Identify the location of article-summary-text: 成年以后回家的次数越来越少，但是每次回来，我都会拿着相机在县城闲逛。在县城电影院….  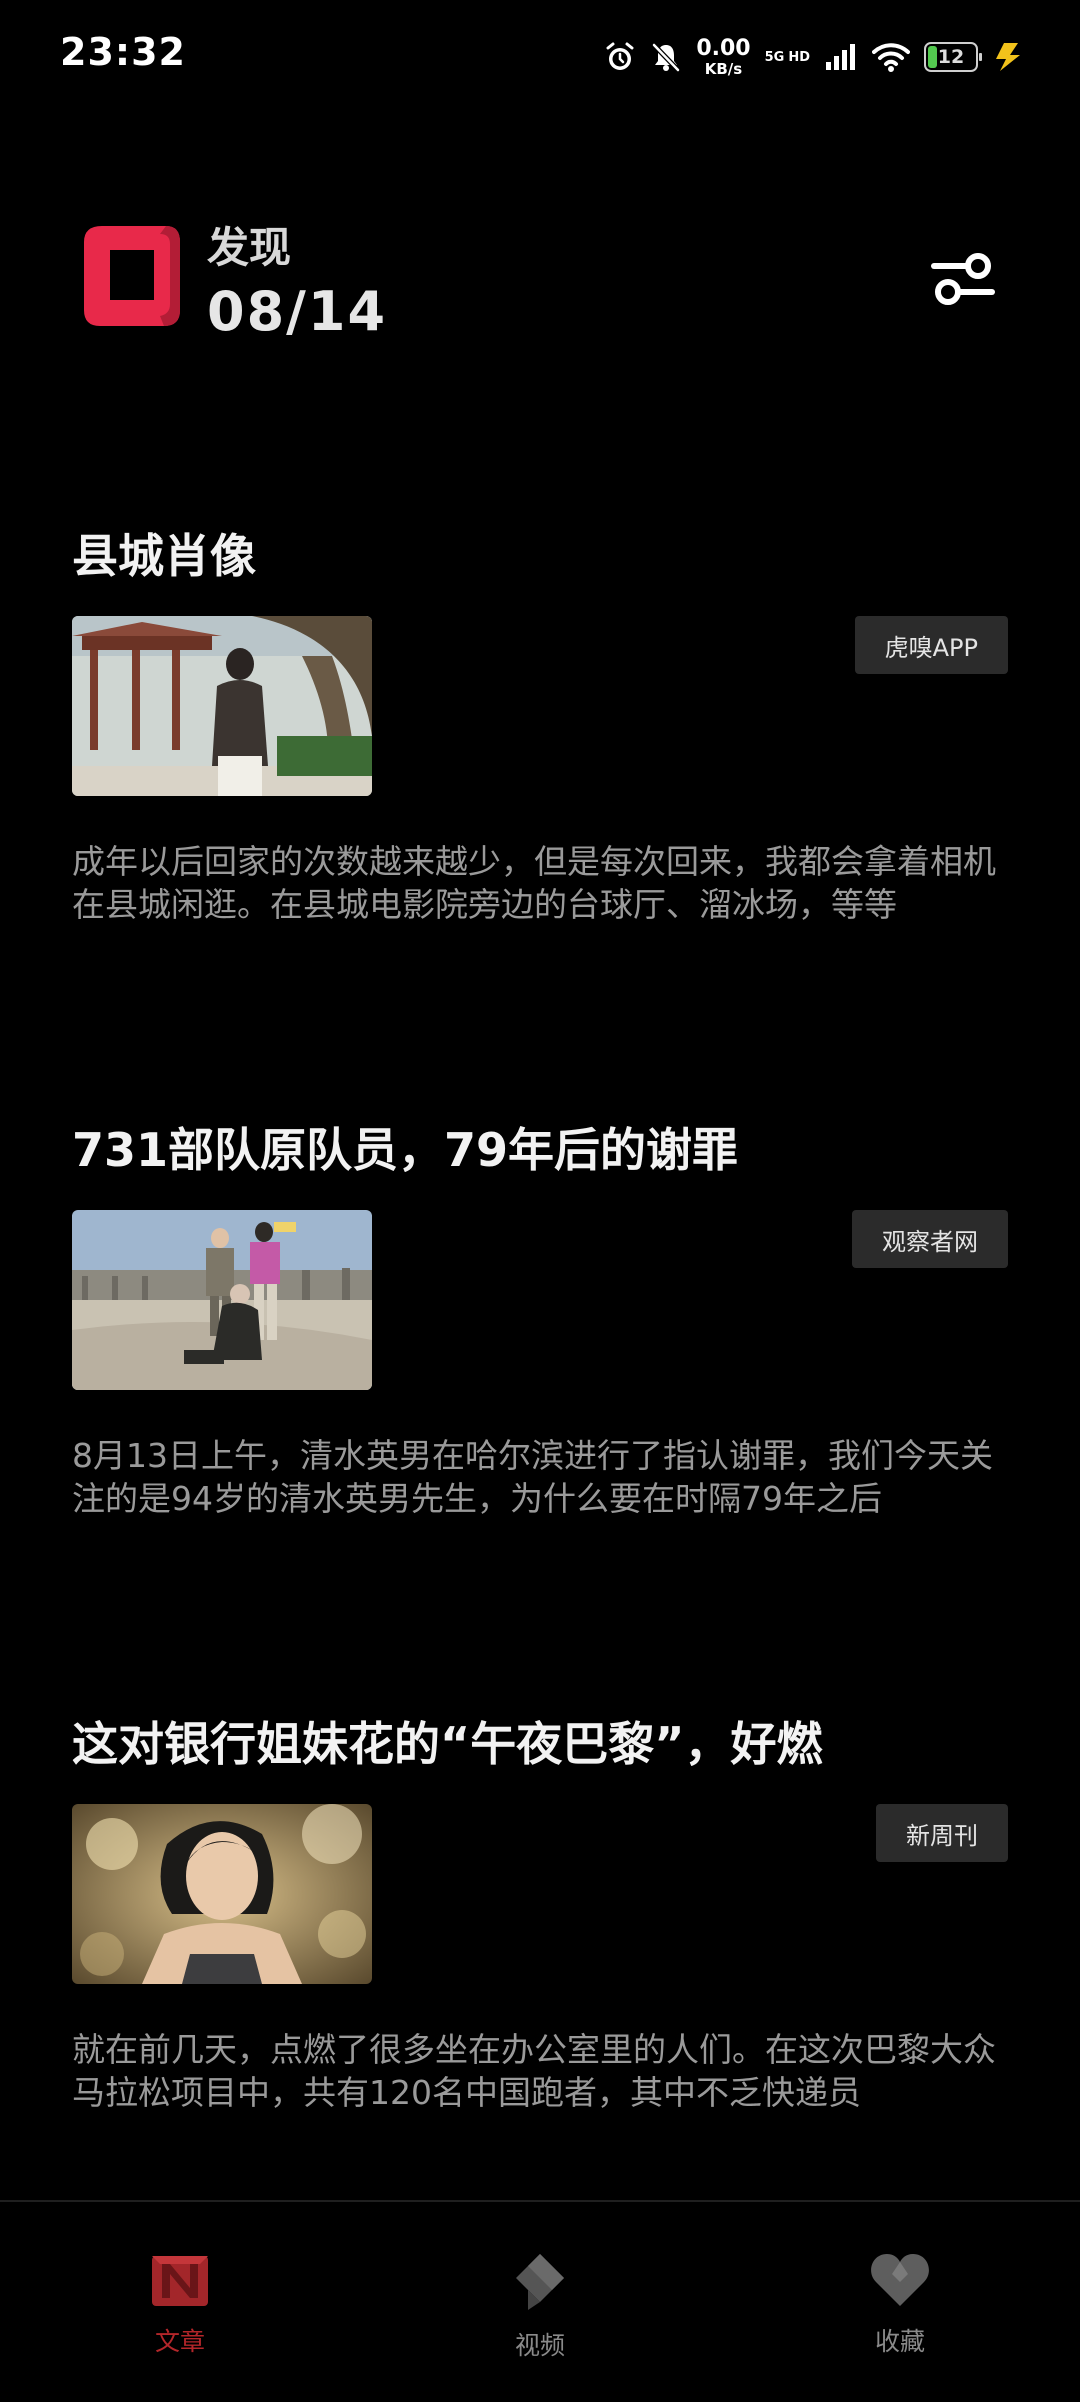
(534, 883).